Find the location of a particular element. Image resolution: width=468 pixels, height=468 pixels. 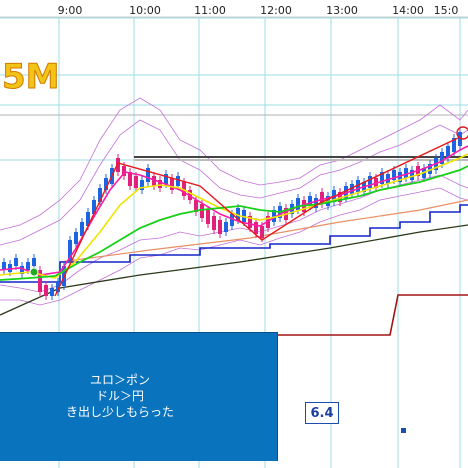

time-axis: 9:00 10:00 11:00 12:00 13:00 14:00 15:0 is located at coordinates (234, 11).